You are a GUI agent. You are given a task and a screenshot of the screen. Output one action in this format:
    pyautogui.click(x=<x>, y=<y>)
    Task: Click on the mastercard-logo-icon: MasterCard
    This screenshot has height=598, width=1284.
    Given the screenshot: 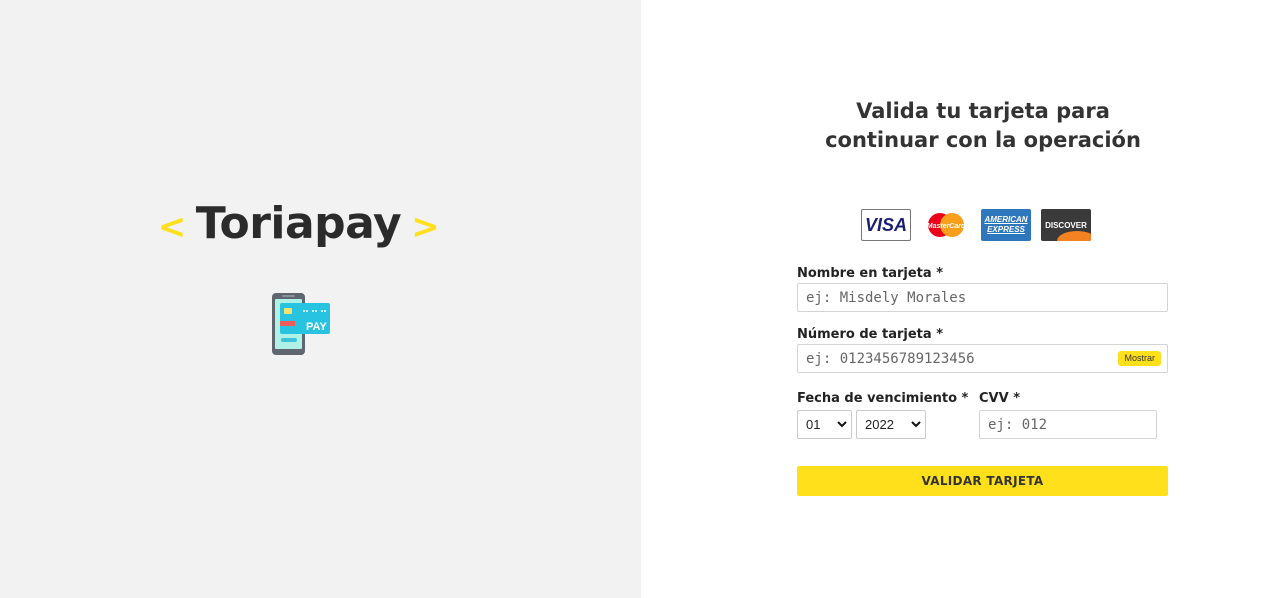 What is the action you would take?
    pyautogui.click(x=946, y=225)
    